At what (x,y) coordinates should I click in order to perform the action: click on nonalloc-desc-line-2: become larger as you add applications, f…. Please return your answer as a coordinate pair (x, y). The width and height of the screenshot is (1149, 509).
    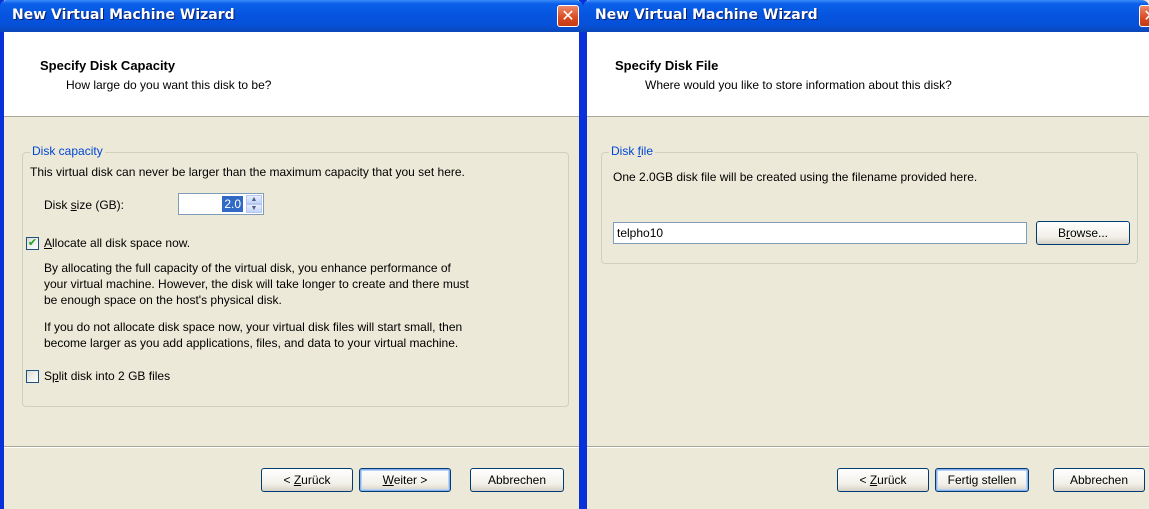
    Looking at the image, I should click on (251, 343).